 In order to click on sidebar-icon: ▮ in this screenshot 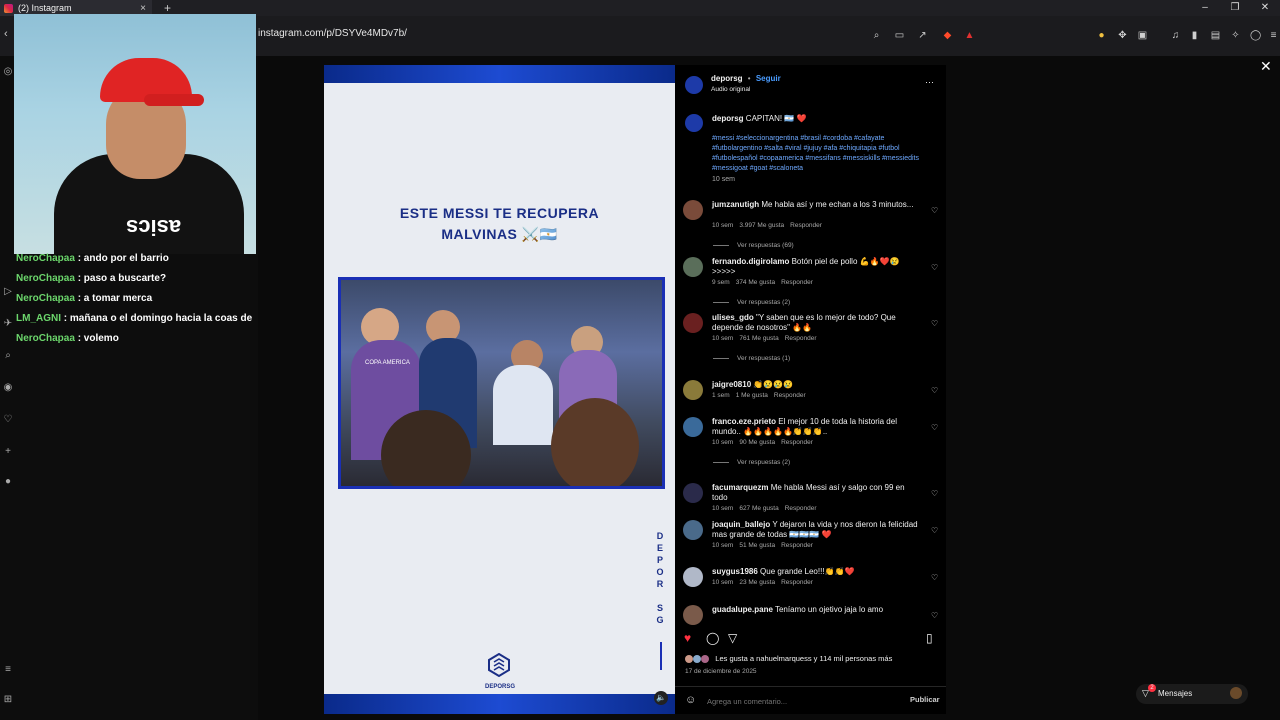, I will do `click(1194, 35)`.